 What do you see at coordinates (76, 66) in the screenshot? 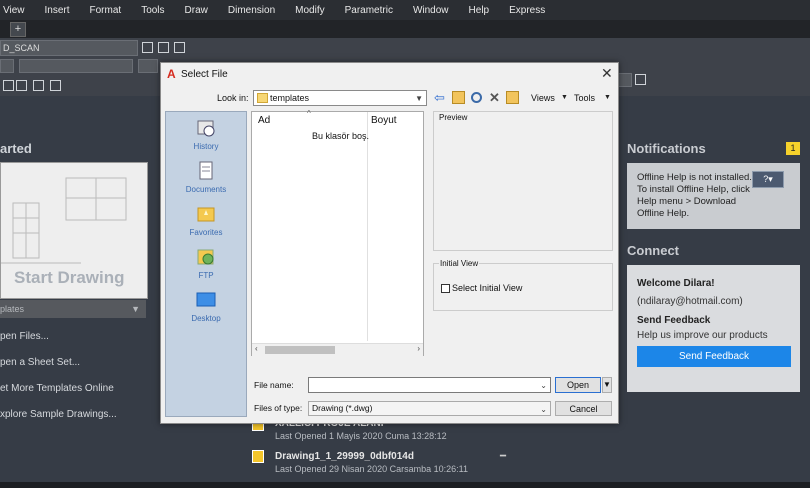
I see `linetype-combo` at bounding box center [76, 66].